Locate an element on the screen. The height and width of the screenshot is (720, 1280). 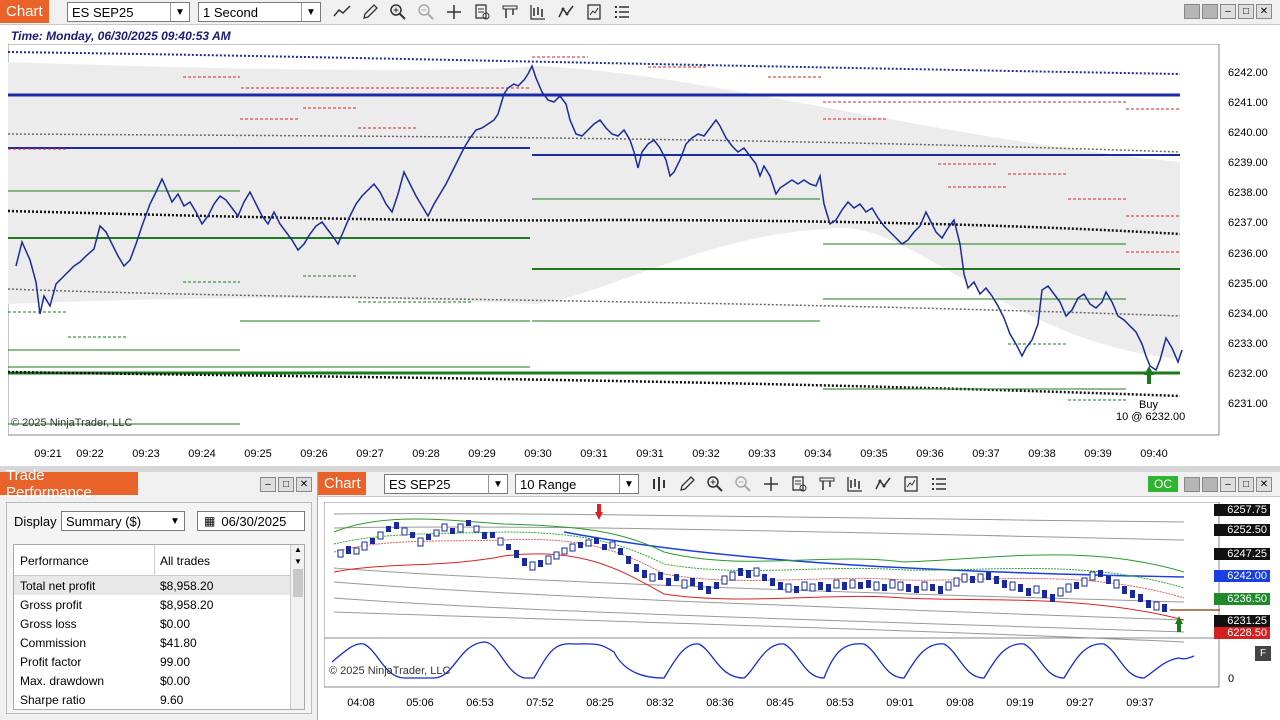
time-axis-label: 09:39 is located at coordinates (1098, 454).